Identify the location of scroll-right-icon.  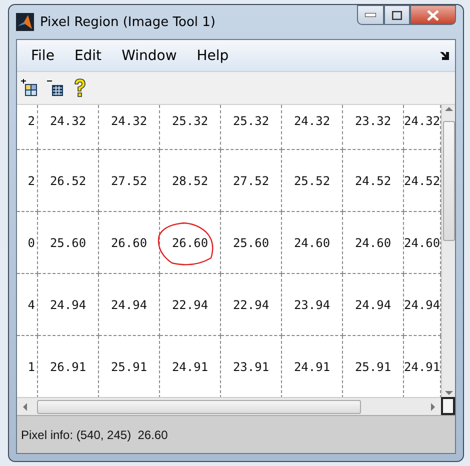
(433, 406).